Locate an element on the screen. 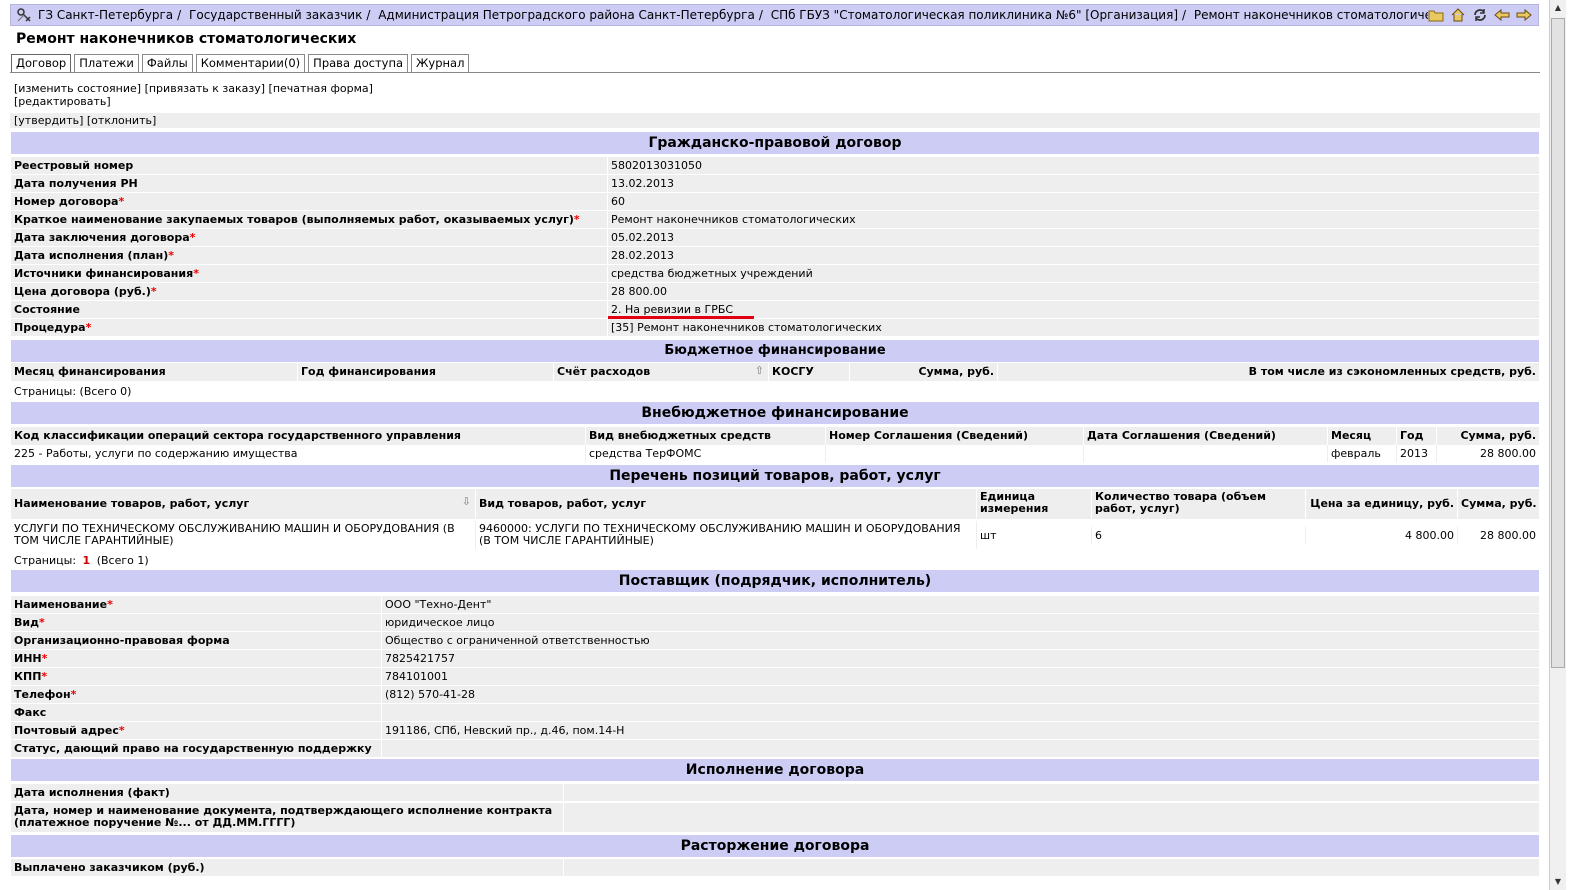 Image resolution: width=1596 pixels, height=890 pixels. vertical-scrollbar: ▲ ▼ is located at coordinates (1557, 445).